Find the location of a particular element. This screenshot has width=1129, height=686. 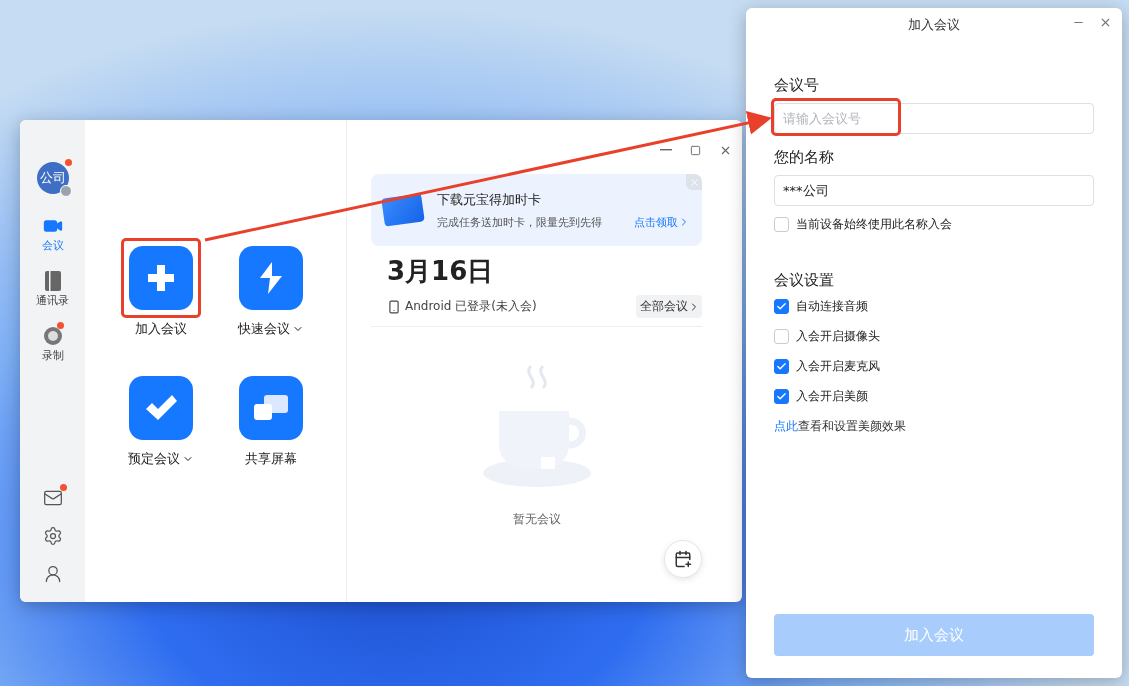

plus-icon is located at coordinates (161, 278).